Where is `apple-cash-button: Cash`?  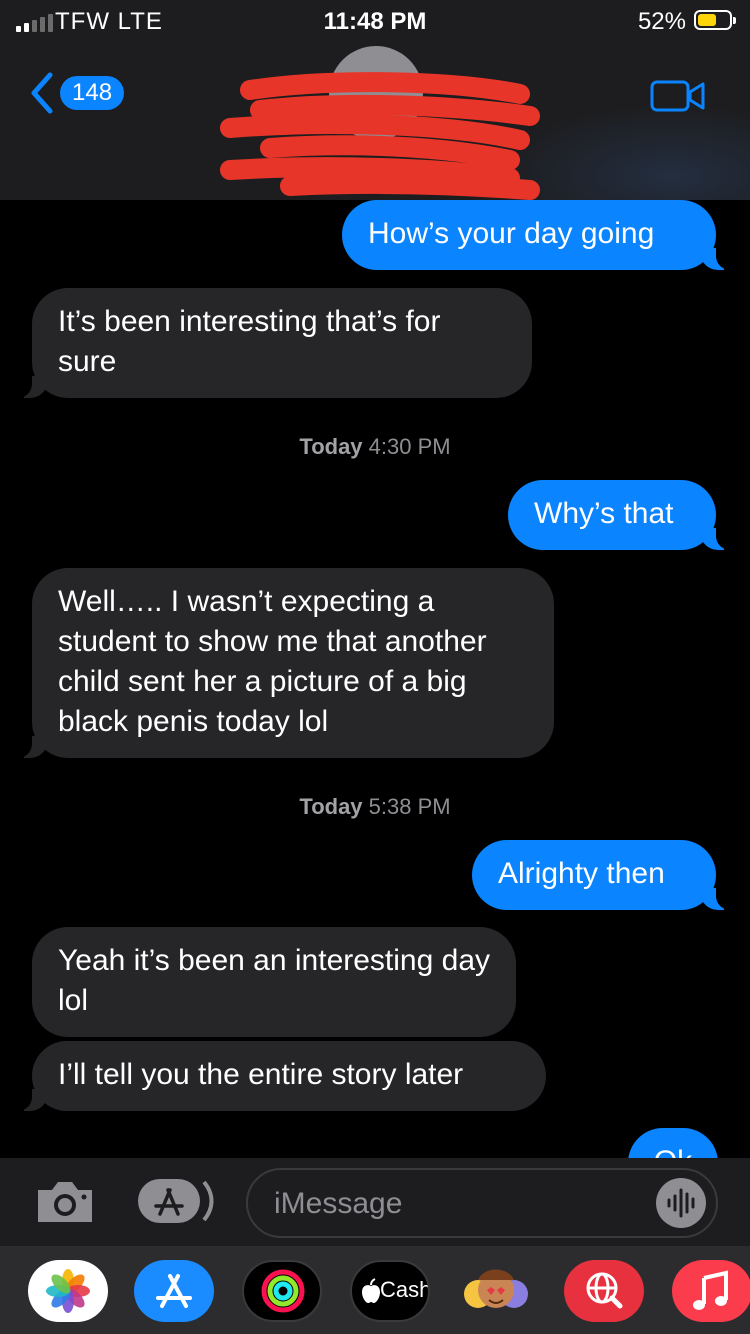
apple-cash-button: Cash is located at coordinates (390, 1291).